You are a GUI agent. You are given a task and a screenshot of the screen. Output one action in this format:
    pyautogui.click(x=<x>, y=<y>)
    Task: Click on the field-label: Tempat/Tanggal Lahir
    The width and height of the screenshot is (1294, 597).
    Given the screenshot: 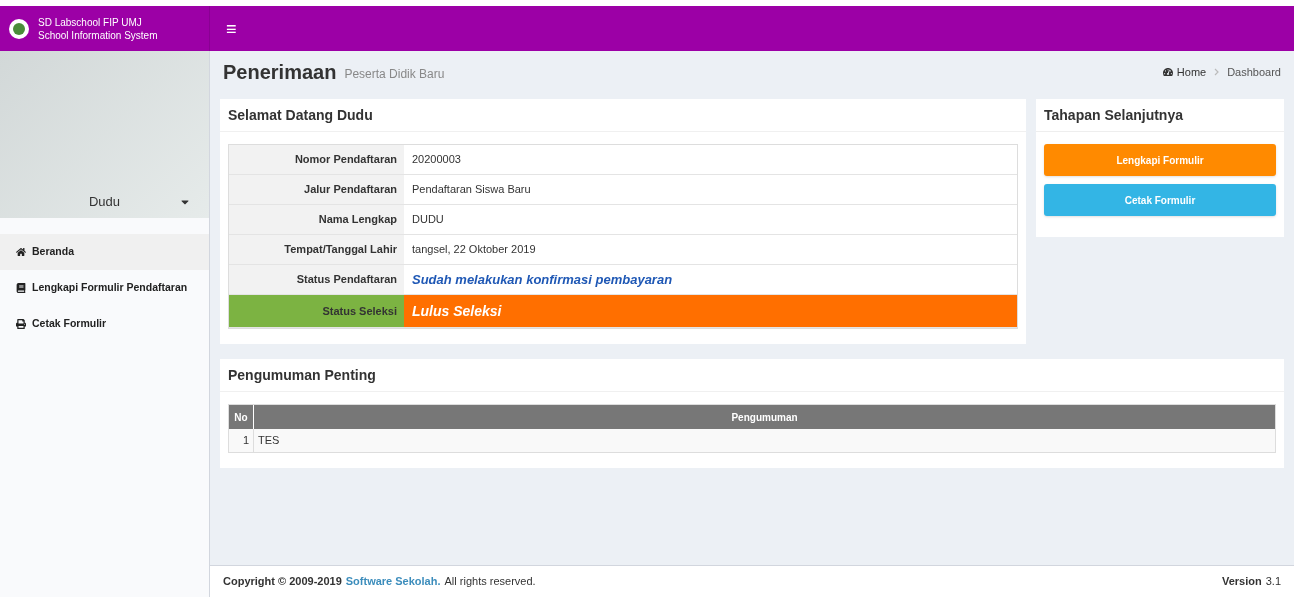 What is the action you would take?
    pyautogui.click(x=316, y=249)
    